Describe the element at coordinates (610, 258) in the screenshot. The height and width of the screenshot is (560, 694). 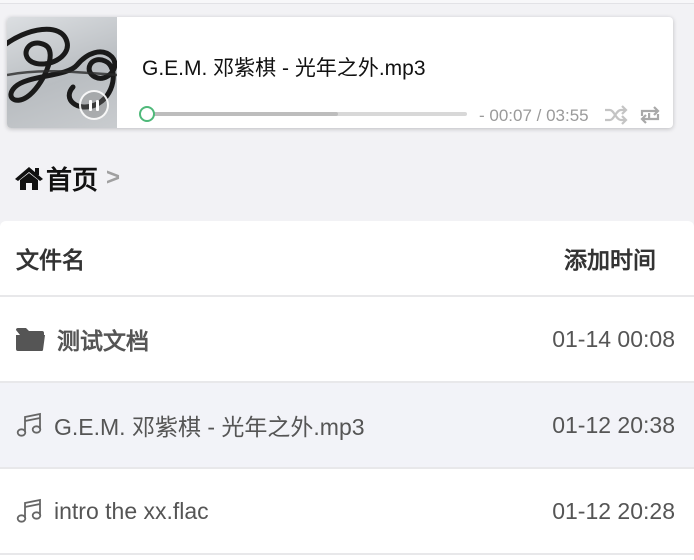
I see `column-header-added: 添加时间` at that location.